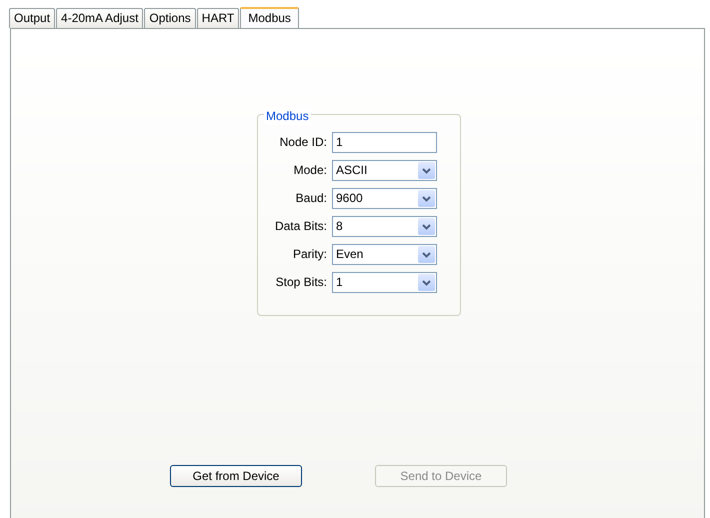 The width and height of the screenshot is (710, 518). I want to click on field-label: Stop Bits:, so click(301, 282).